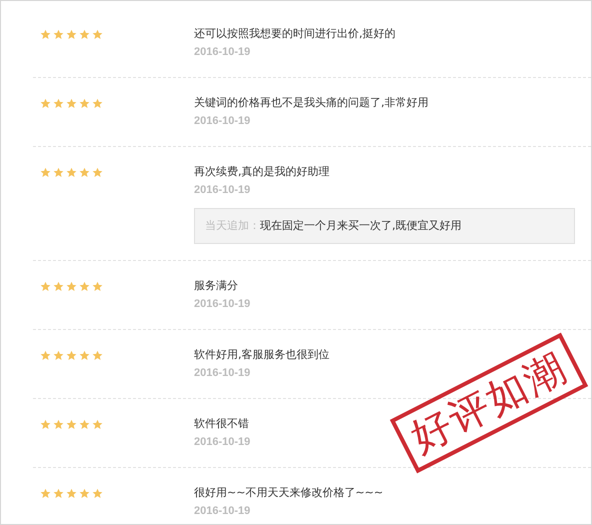 The height and width of the screenshot is (525, 592). What do you see at coordinates (262, 355) in the screenshot?
I see `review-text: 软件好用,客服服务也很到位` at bounding box center [262, 355].